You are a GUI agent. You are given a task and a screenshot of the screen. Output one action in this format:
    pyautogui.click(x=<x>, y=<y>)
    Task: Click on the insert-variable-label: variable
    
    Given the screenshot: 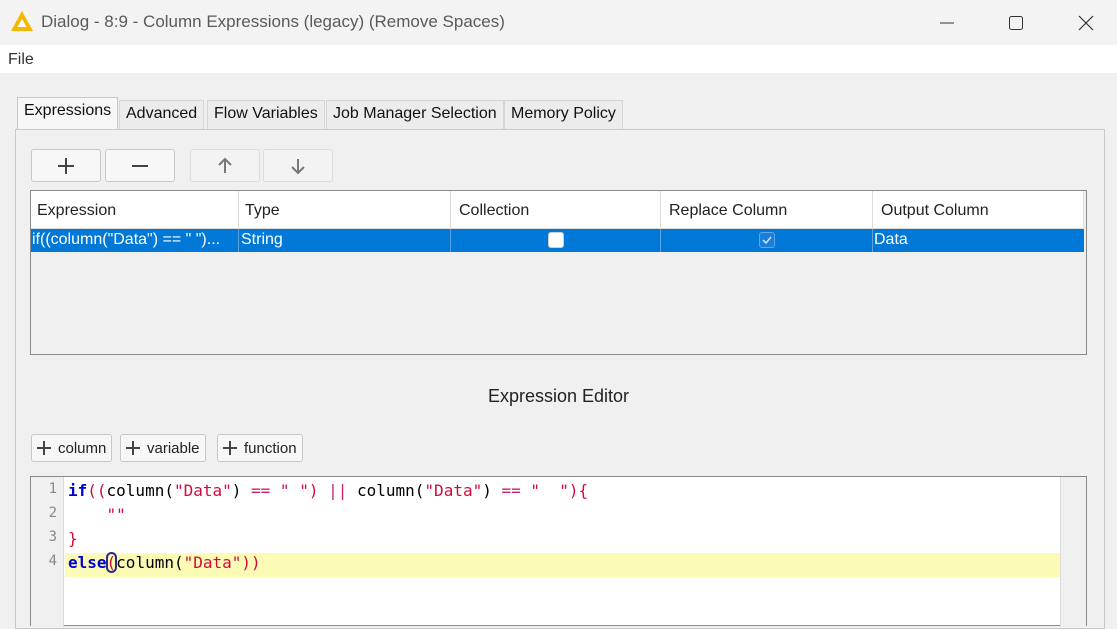 What is the action you would take?
    pyautogui.click(x=173, y=448)
    